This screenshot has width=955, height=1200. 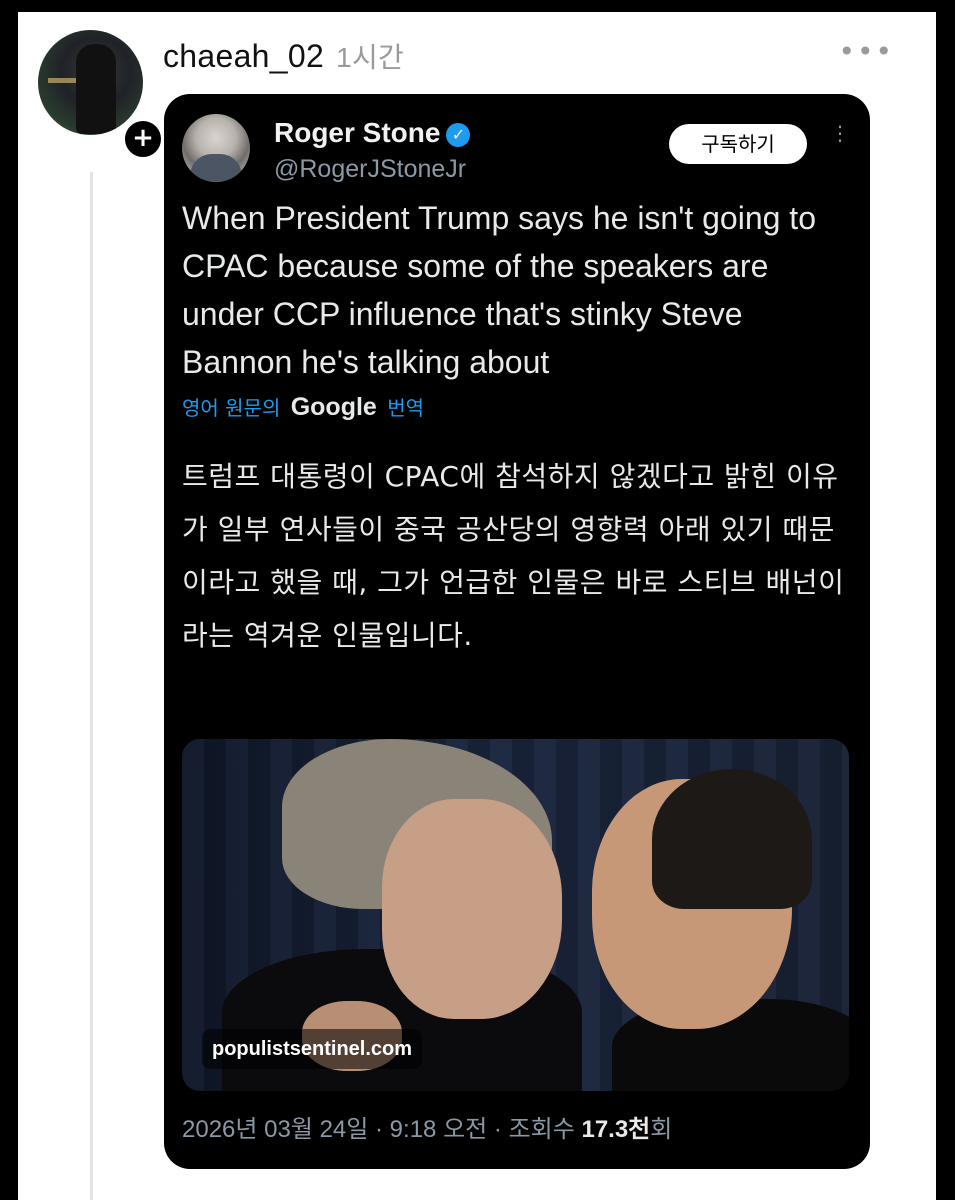 What do you see at coordinates (63, 80) in the screenshot?
I see `avatar-background-light` at bounding box center [63, 80].